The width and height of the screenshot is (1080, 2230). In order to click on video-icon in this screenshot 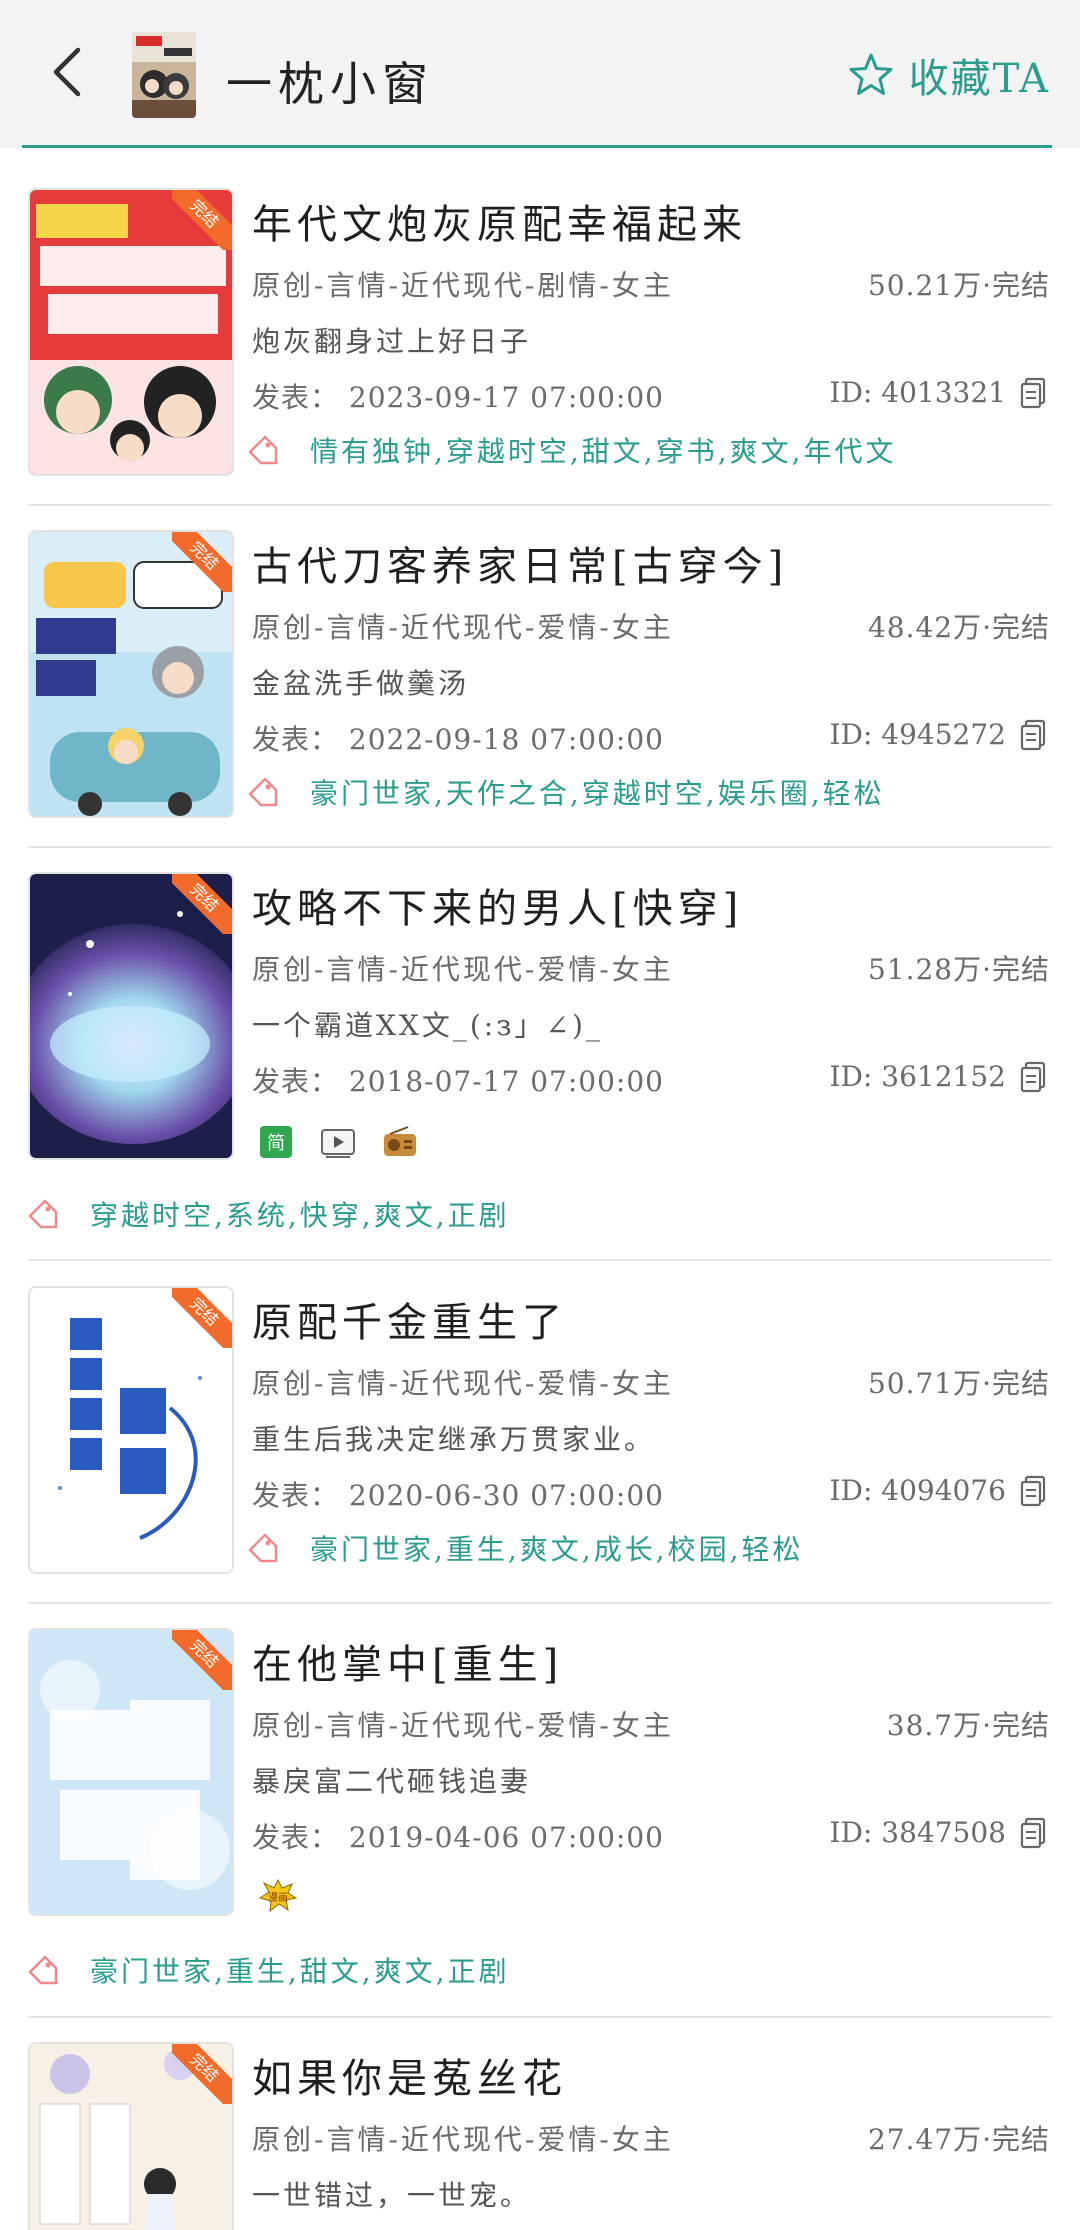, I will do `click(338, 1142)`.